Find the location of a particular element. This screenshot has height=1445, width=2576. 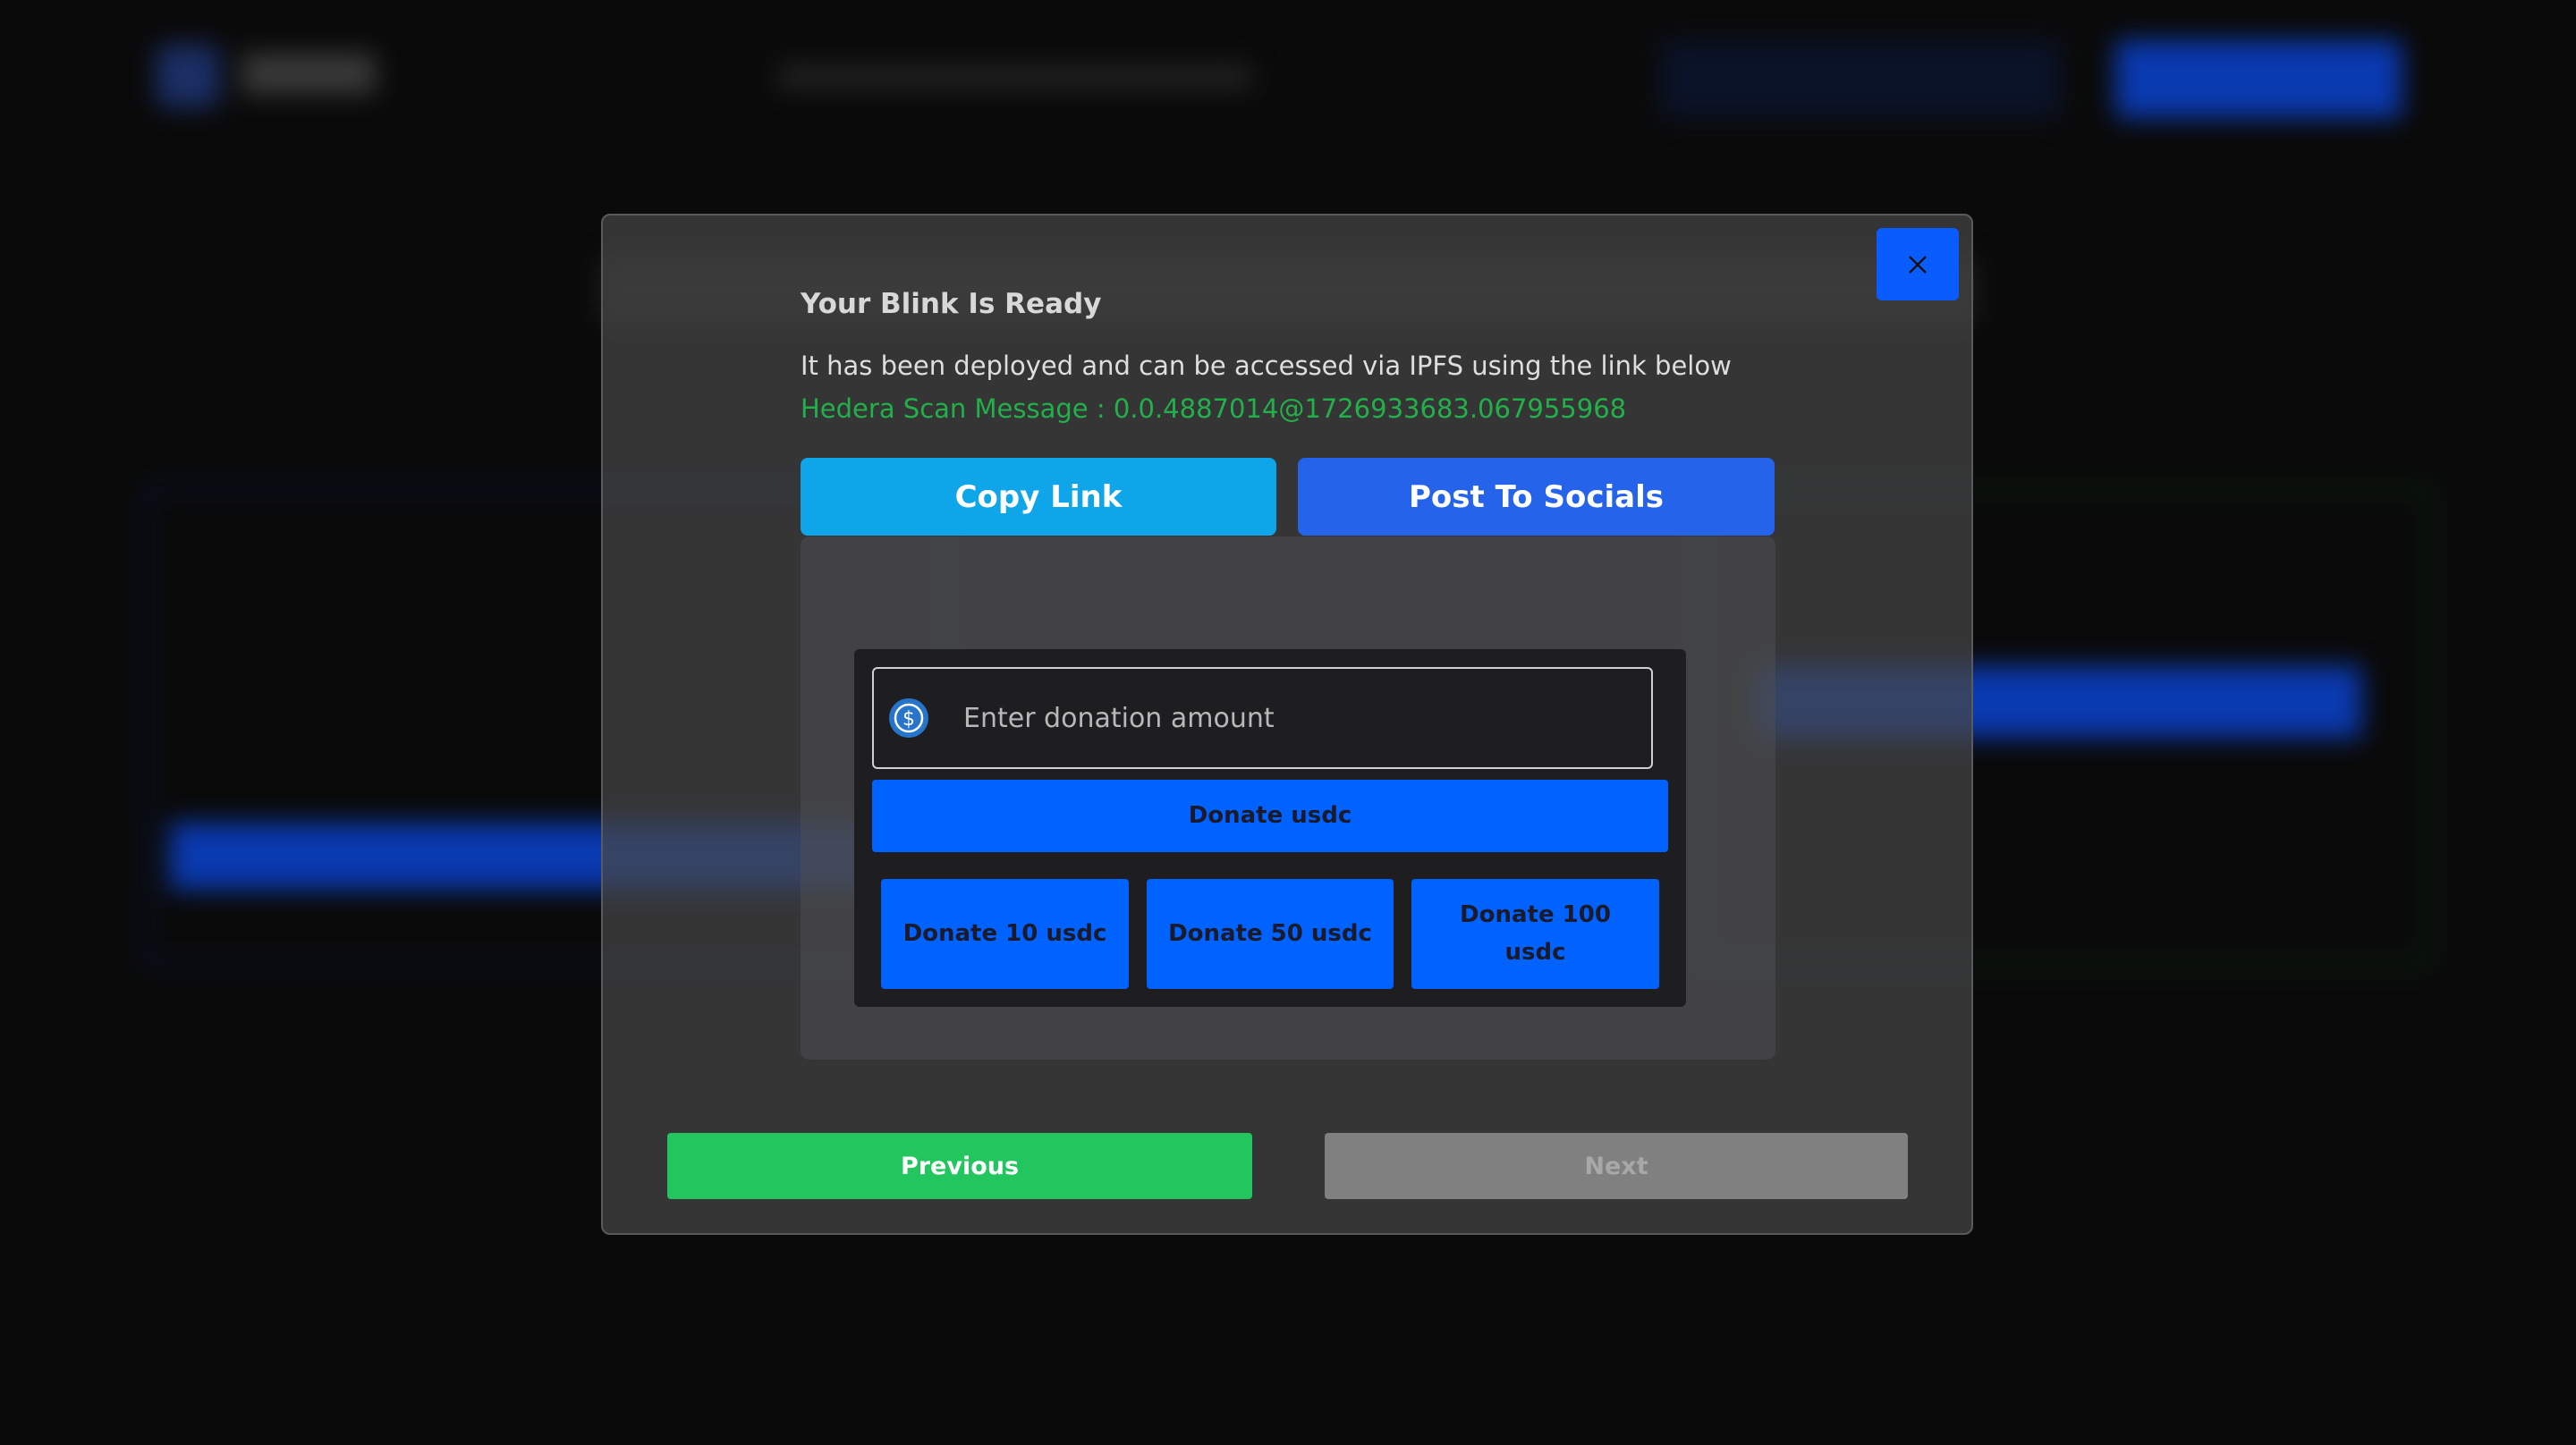

copy-link-button: Copy Link is located at coordinates (1038, 497).